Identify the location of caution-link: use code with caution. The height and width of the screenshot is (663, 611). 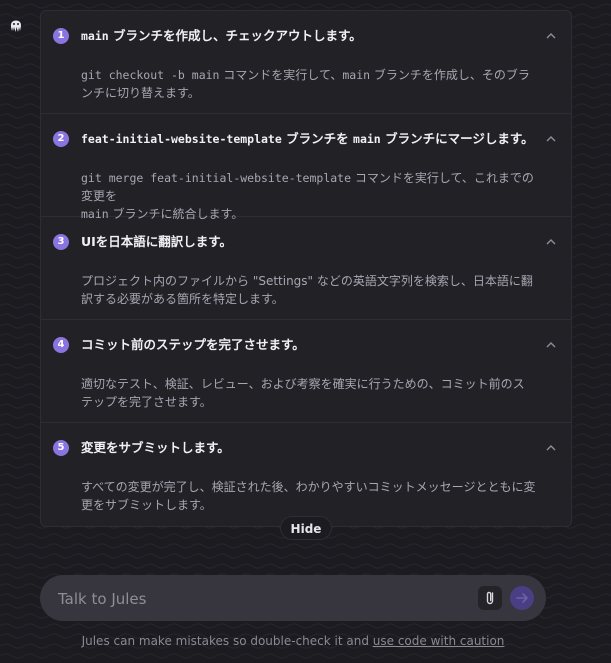
(439, 641).